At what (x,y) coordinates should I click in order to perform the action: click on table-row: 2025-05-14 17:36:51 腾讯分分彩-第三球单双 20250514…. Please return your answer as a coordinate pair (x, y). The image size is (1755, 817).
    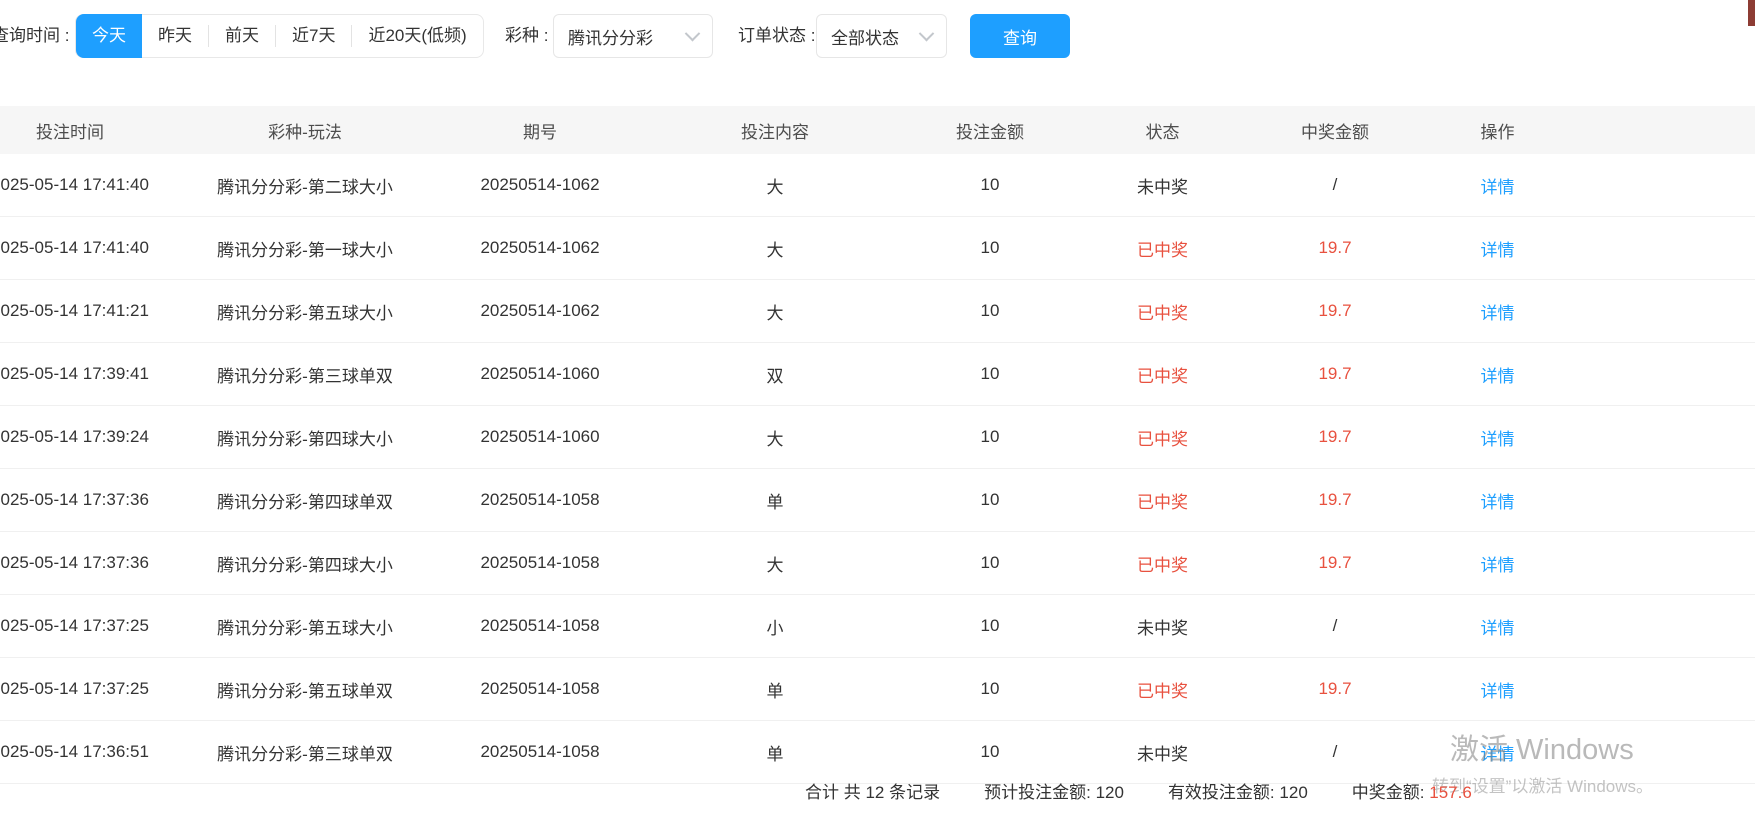
    Looking at the image, I should click on (877, 752).